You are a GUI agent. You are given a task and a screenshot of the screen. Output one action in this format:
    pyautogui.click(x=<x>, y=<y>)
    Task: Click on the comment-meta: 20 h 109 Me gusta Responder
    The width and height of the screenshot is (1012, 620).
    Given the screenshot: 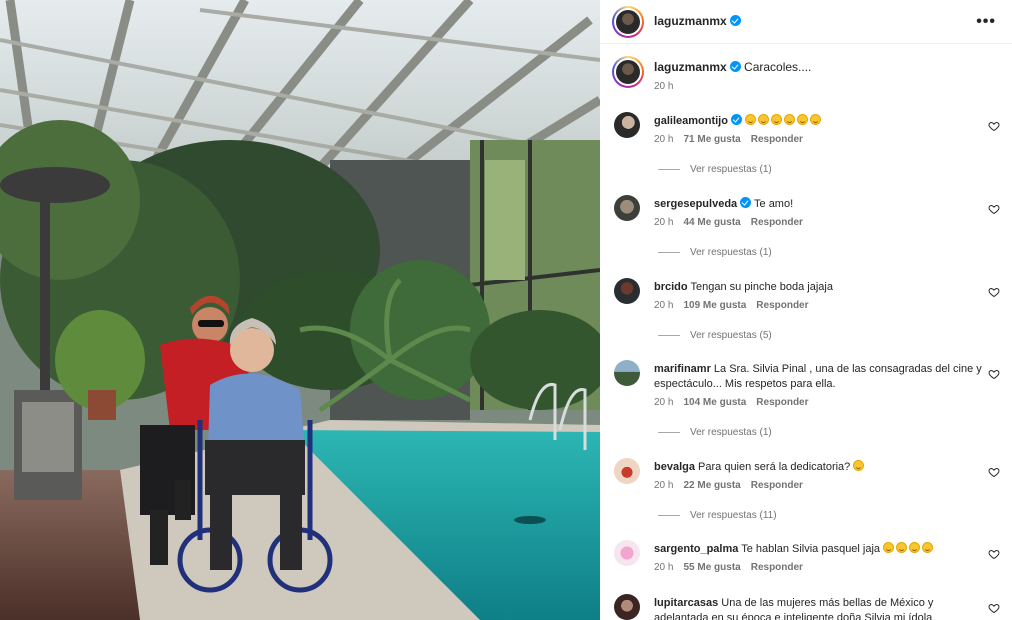 What is the action you would take?
    pyautogui.click(x=736, y=305)
    